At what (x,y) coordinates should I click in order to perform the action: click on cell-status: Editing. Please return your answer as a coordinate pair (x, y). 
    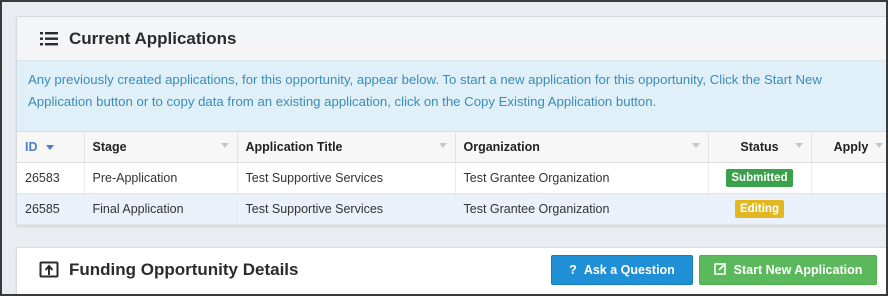
    Looking at the image, I should click on (760, 209).